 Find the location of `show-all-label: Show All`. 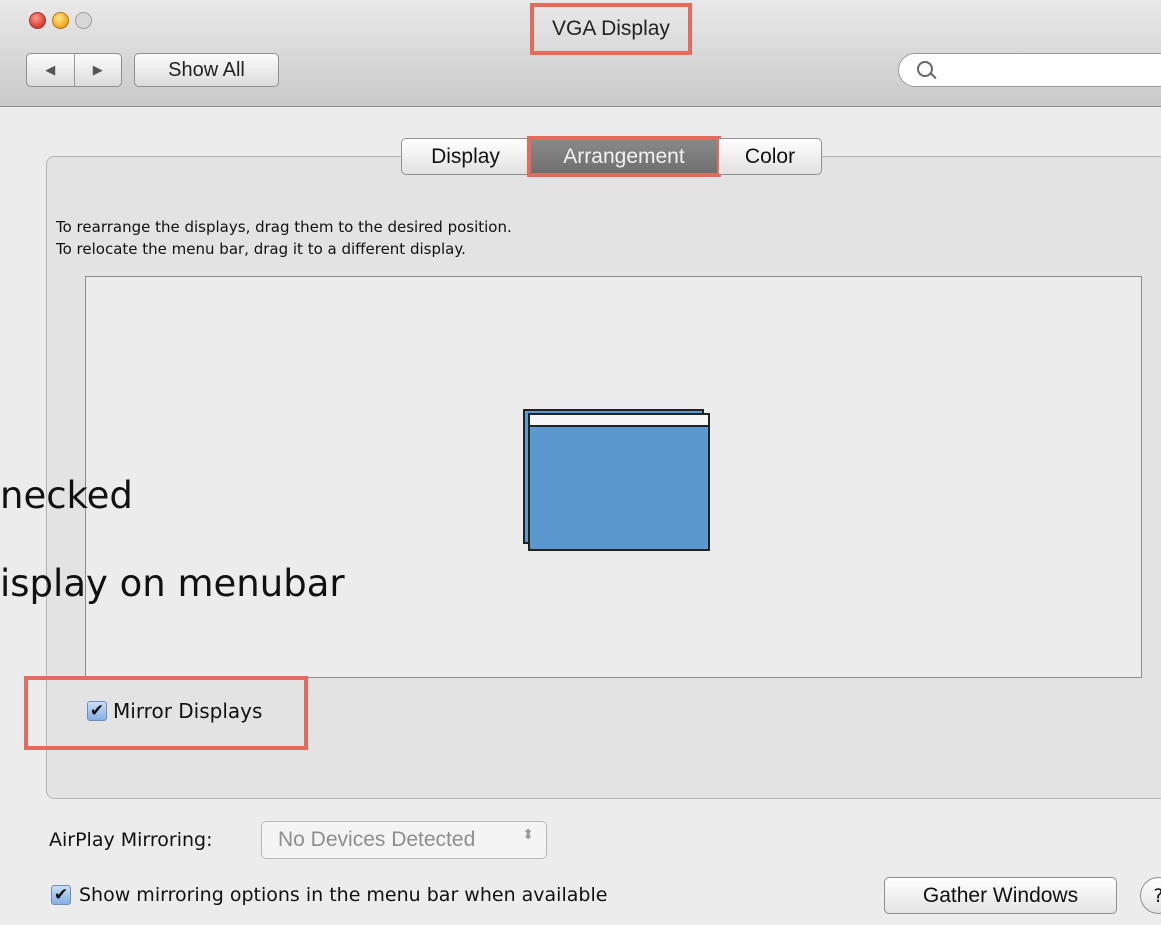

show-all-label: Show All is located at coordinates (206, 69).